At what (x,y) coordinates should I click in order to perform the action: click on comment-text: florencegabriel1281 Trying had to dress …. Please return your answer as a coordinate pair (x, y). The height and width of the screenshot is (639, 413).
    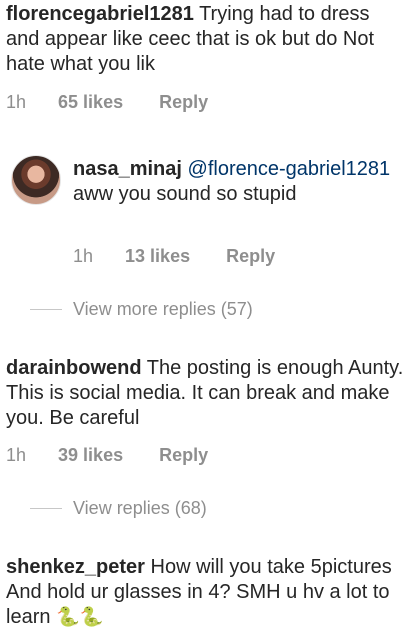
    Looking at the image, I should click on (206, 39).